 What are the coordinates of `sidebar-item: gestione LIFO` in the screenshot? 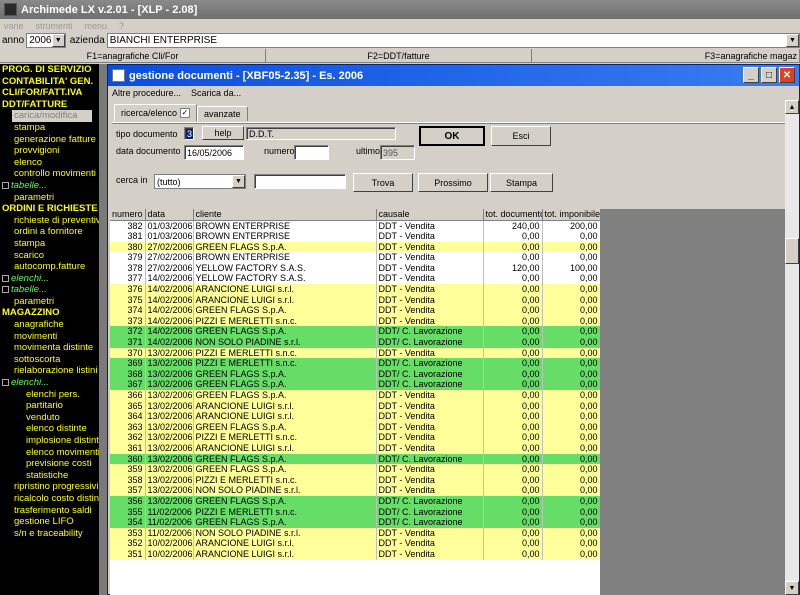 It's located at (49, 522).